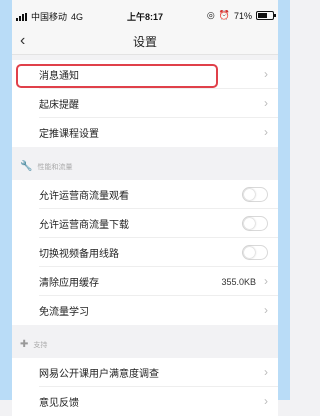  What do you see at coordinates (59, 105) in the screenshot?
I see `row-label: 起床提醒` at bounding box center [59, 105].